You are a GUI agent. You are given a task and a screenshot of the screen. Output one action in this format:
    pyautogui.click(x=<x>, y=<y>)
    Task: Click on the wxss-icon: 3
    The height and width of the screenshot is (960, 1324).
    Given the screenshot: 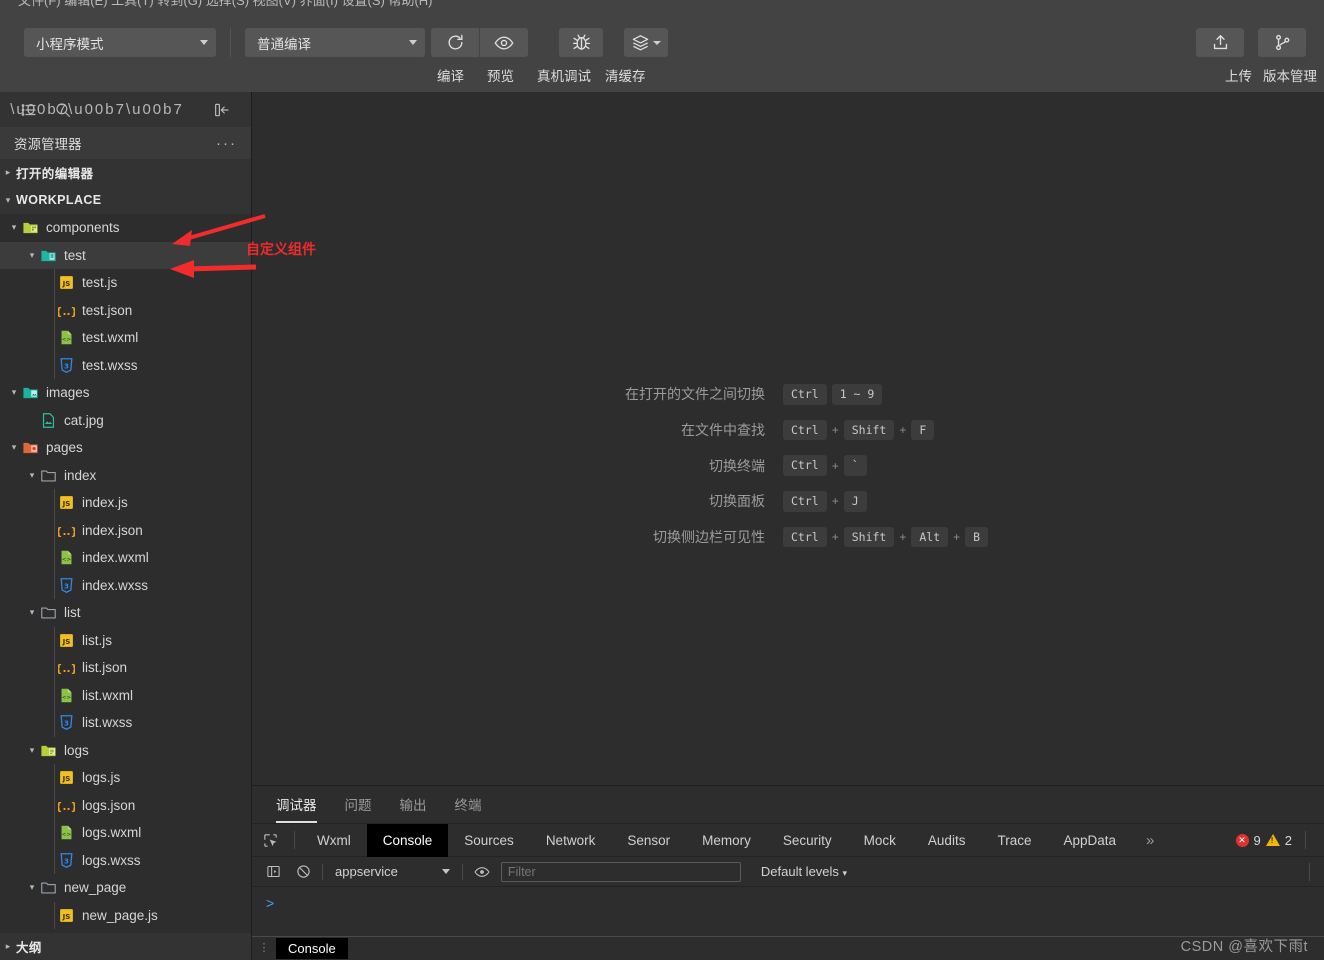 What is the action you would take?
    pyautogui.click(x=70, y=860)
    